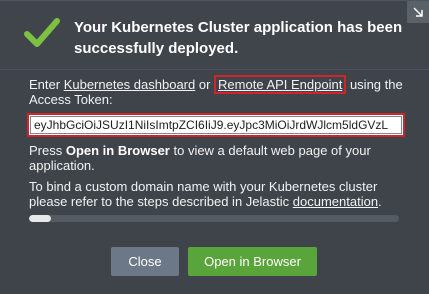 The height and width of the screenshot is (294, 429). I want to click on corner-resize-icon, so click(418, 12).